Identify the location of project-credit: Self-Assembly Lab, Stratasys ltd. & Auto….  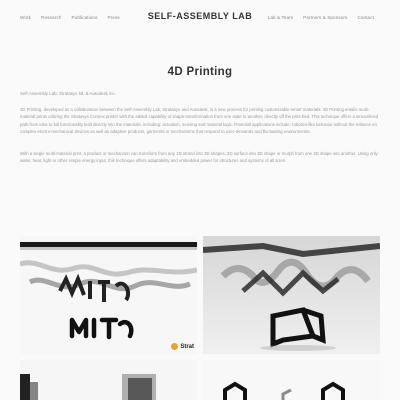
(68, 93).